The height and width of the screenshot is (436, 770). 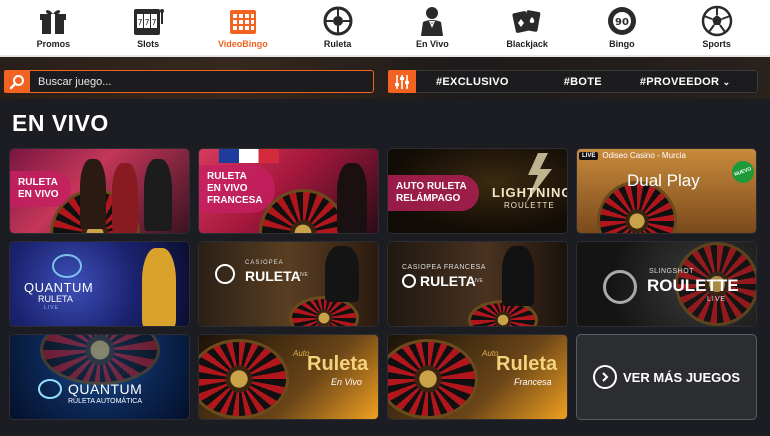 What do you see at coordinates (53, 22) in the screenshot?
I see `gift-icon` at bounding box center [53, 22].